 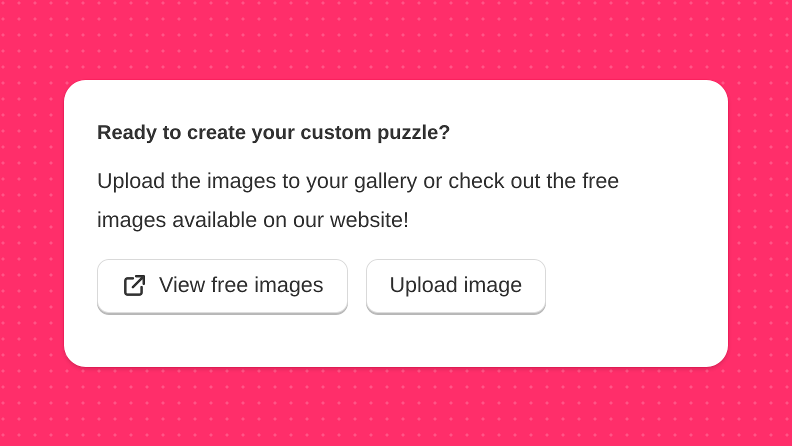 I want to click on card-description: Upload the images to your gallery or check out the free images available on our website!, so click(x=358, y=201).